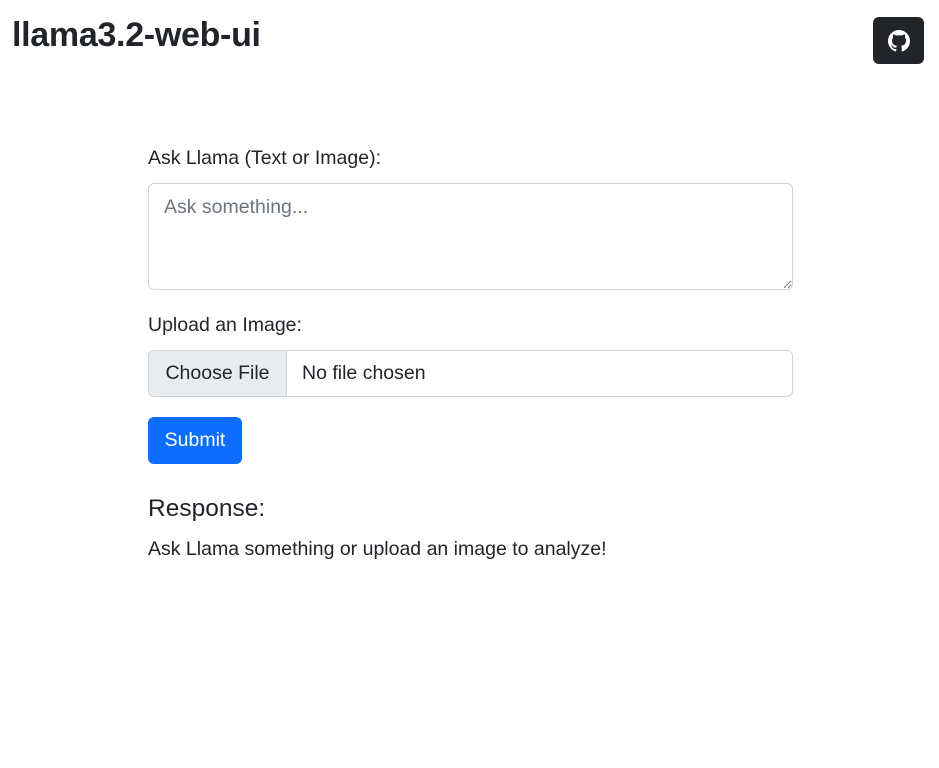 The height and width of the screenshot is (768, 939). Describe the element at coordinates (225, 325) in the screenshot. I see `upload-label: Upload an Image:` at that location.